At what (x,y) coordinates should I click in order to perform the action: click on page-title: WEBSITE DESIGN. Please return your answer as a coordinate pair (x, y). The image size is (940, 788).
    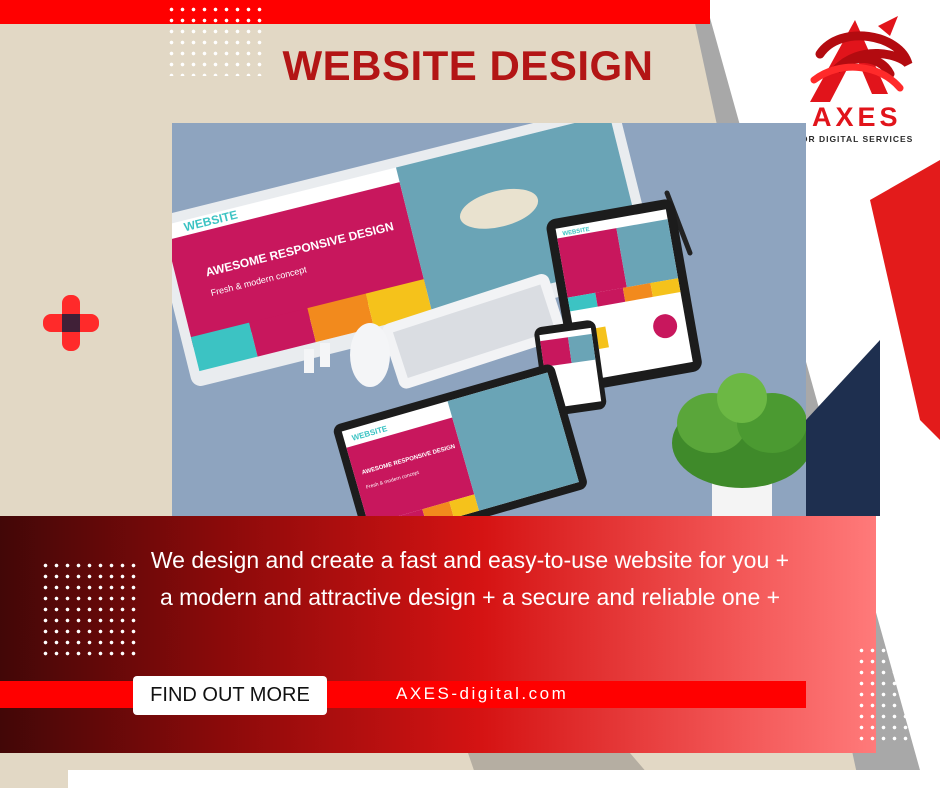
    Looking at the image, I should click on (468, 65).